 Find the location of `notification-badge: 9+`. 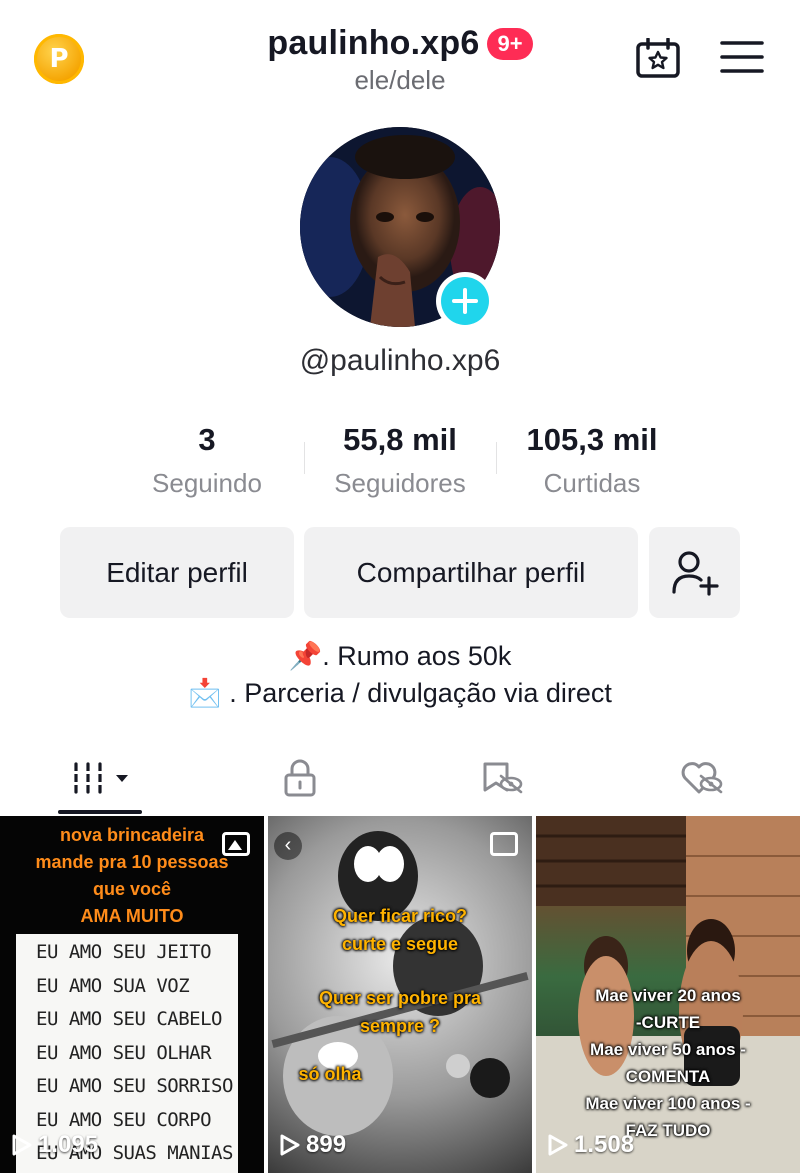

notification-badge: 9+ is located at coordinates (510, 43).